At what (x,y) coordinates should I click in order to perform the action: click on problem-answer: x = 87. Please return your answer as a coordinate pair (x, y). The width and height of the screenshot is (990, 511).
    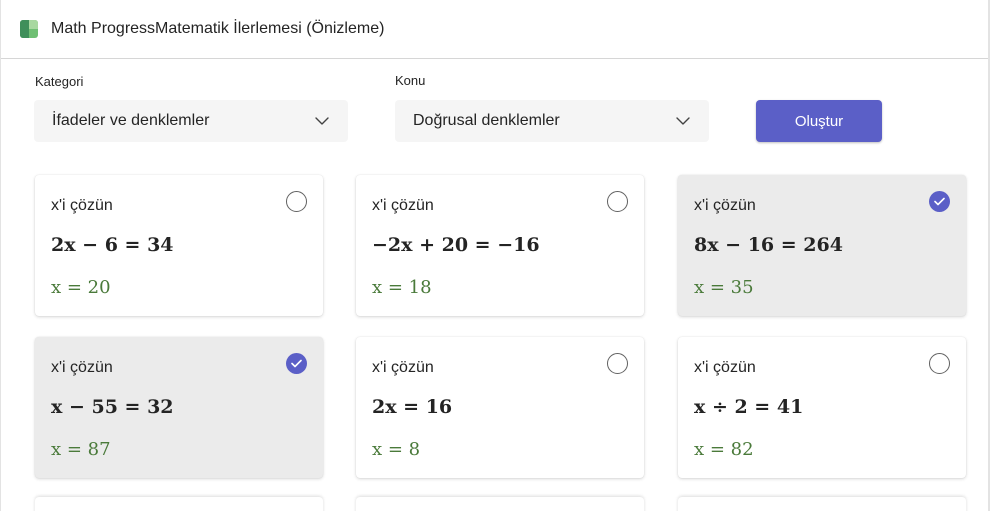
    Looking at the image, I should click on (81, 449).